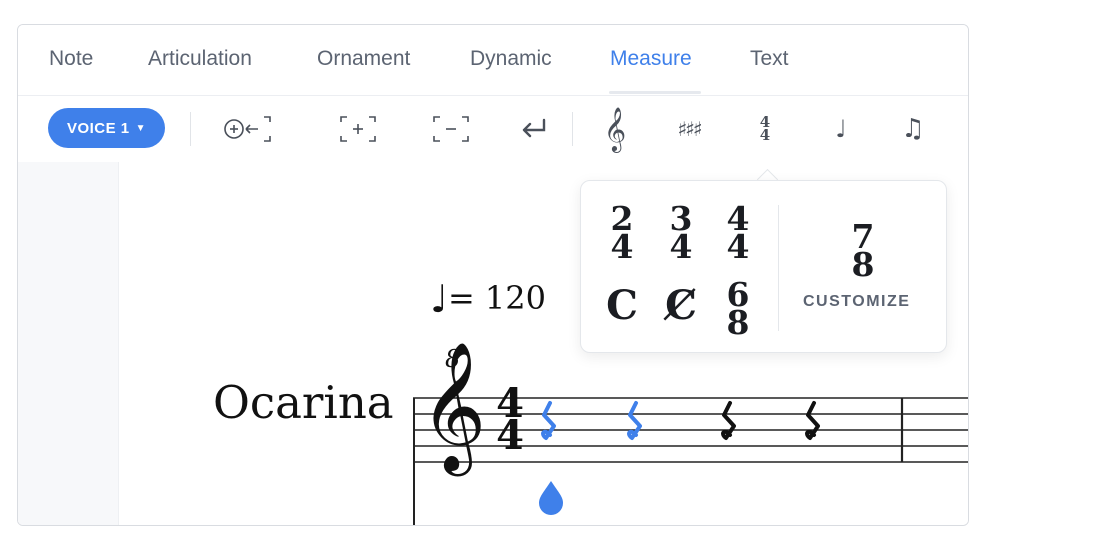  Describe the element at coordinates (439, 299) in the screenshot. I see `quarter-note-icon: ♩` at that location.